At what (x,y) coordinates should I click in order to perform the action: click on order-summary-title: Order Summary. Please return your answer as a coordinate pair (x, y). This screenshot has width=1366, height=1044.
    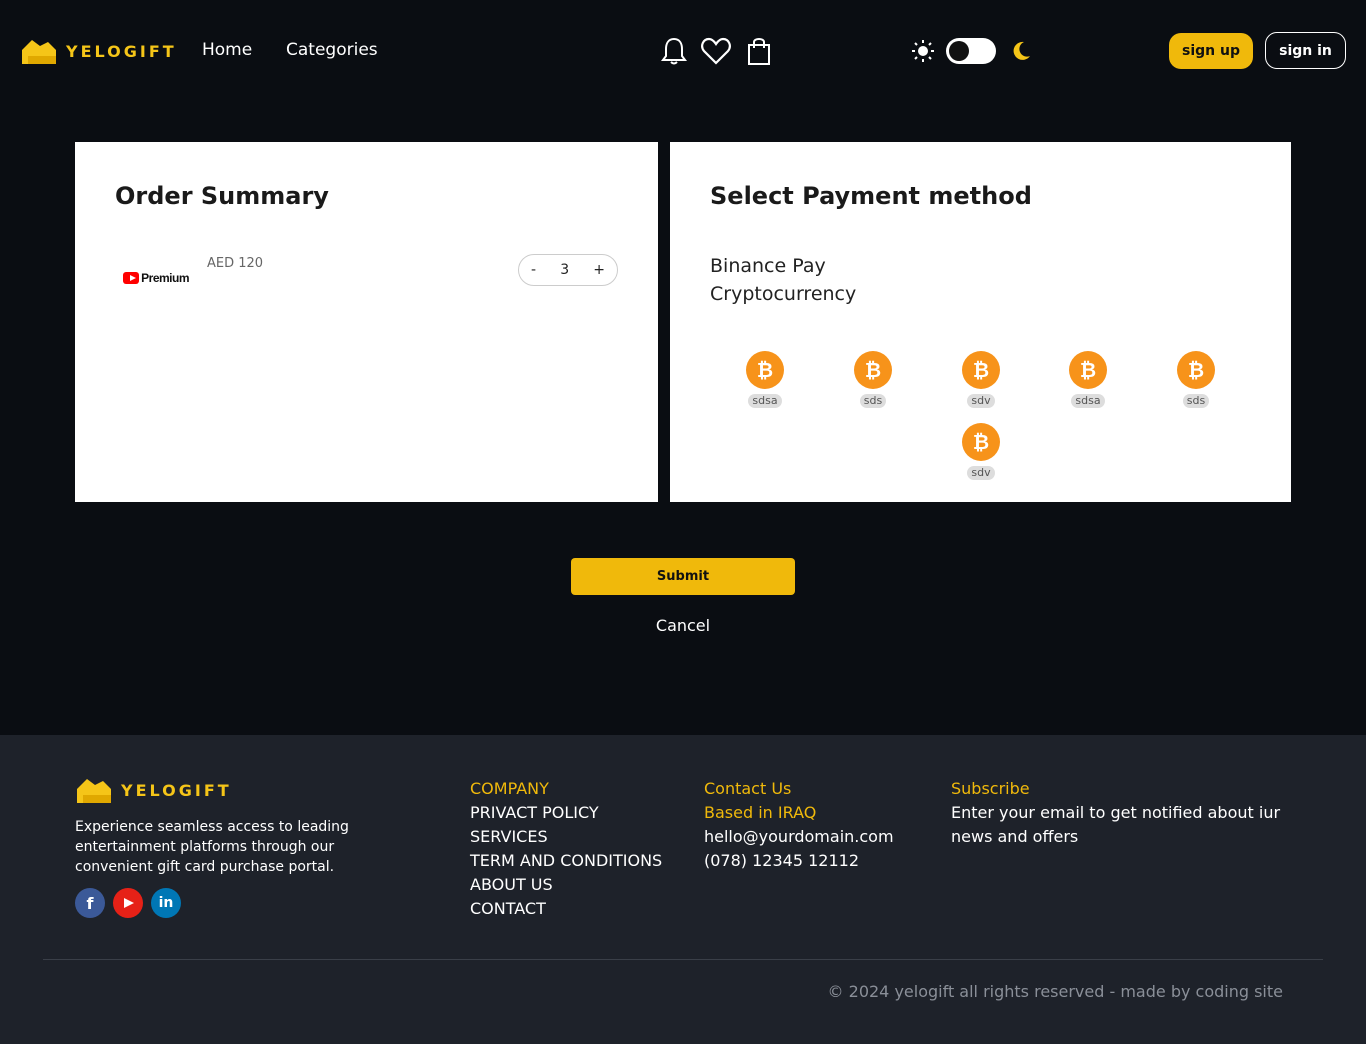
    Looking at the image, I should click on (222, 196).